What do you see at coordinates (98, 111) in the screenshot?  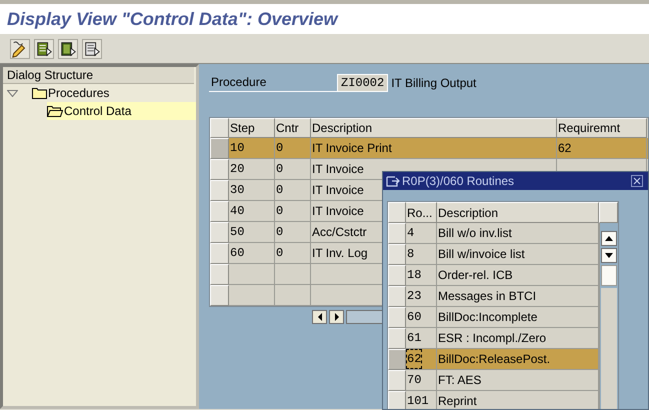 I see `tree-item-label: Control Data` at bounding box center [98, 111].